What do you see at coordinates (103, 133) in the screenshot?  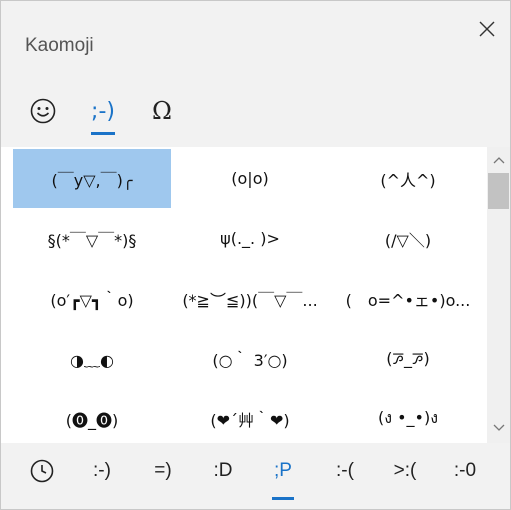 I see `active-tab-indicator` at bounding box center [103, 133].